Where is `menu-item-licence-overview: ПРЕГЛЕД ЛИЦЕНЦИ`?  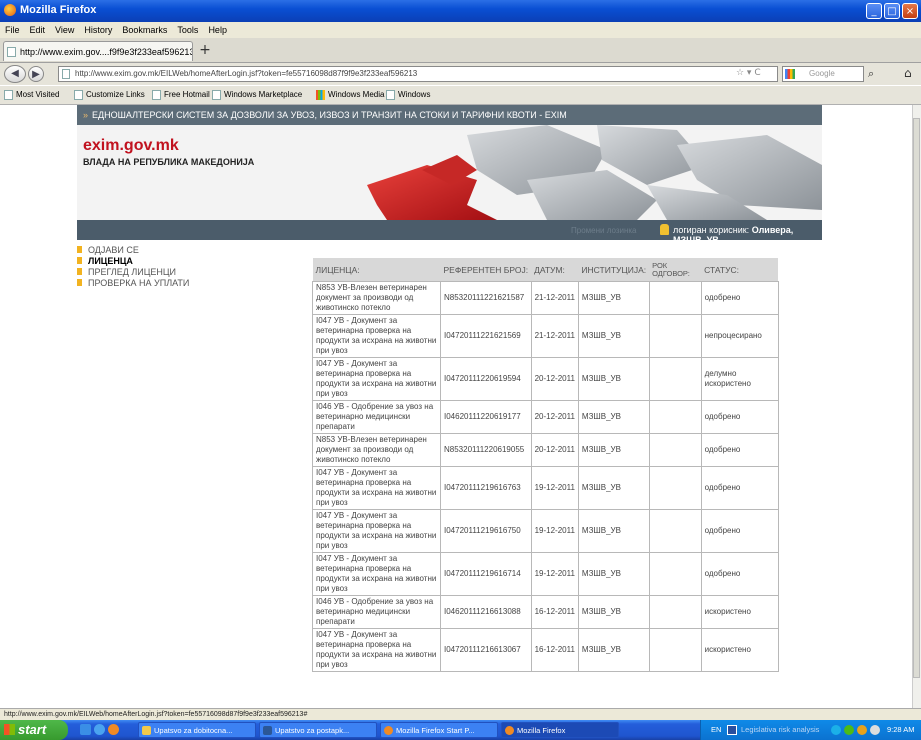
menu-item-licence-overview: ПРЕГЛЕД ЛИЦЕНЦИ is located at coordinates (177, 272).